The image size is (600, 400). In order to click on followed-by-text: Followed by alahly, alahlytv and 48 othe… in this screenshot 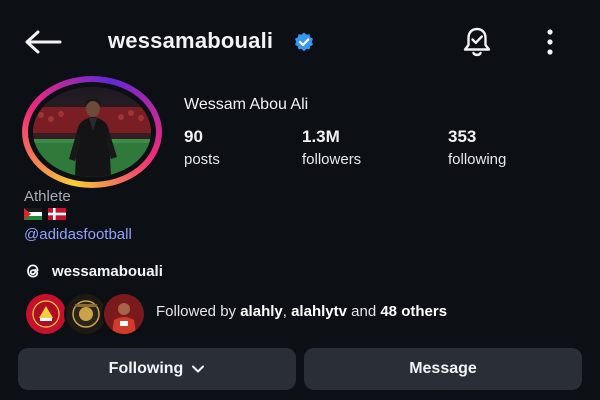, I will do `click(301, 311)`.